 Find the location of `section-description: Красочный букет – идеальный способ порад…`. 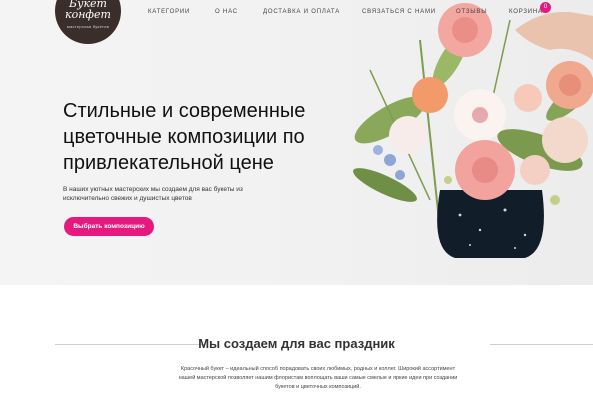

section-description: Красочный букет – идеальный способ порад… is located at coordinates (318, 378).